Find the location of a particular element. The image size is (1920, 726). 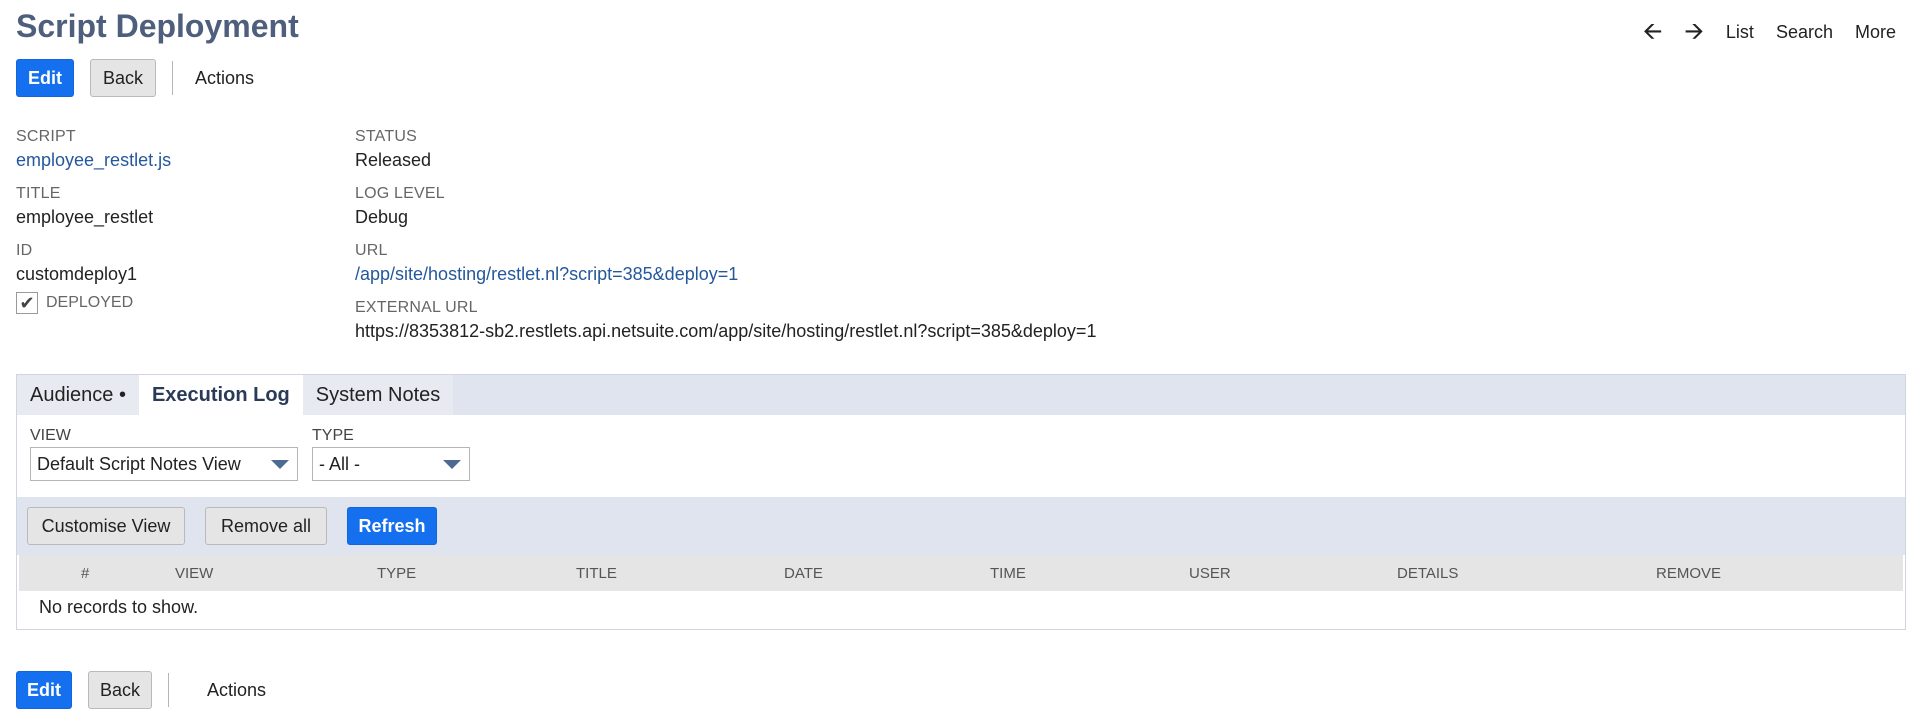

tab-bar: Audience • Execution Log System Notes is located at coordinates (961, 399).